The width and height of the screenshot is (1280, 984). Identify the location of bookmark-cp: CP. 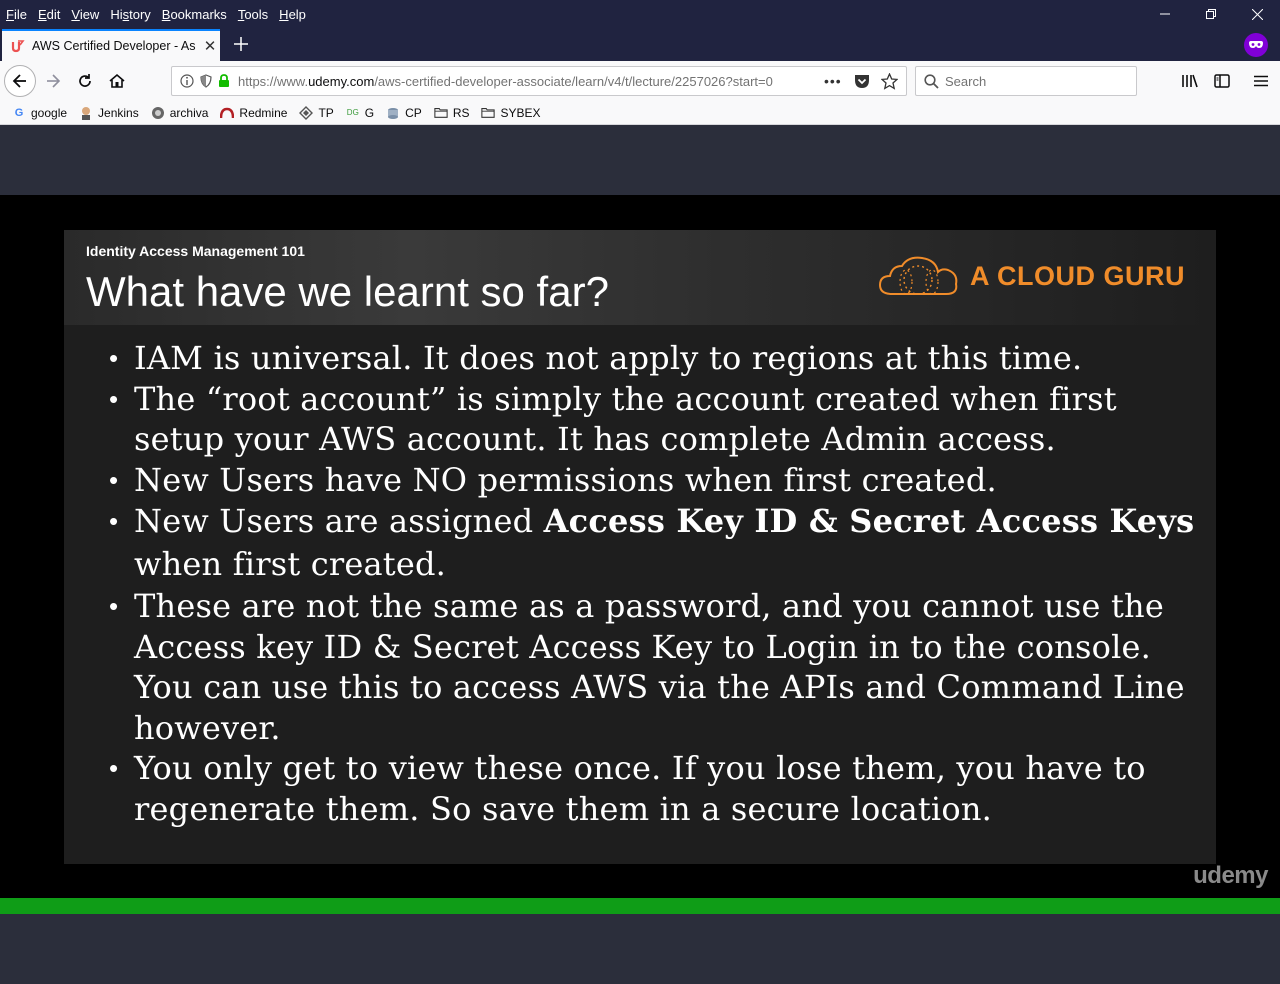
(404, 113).